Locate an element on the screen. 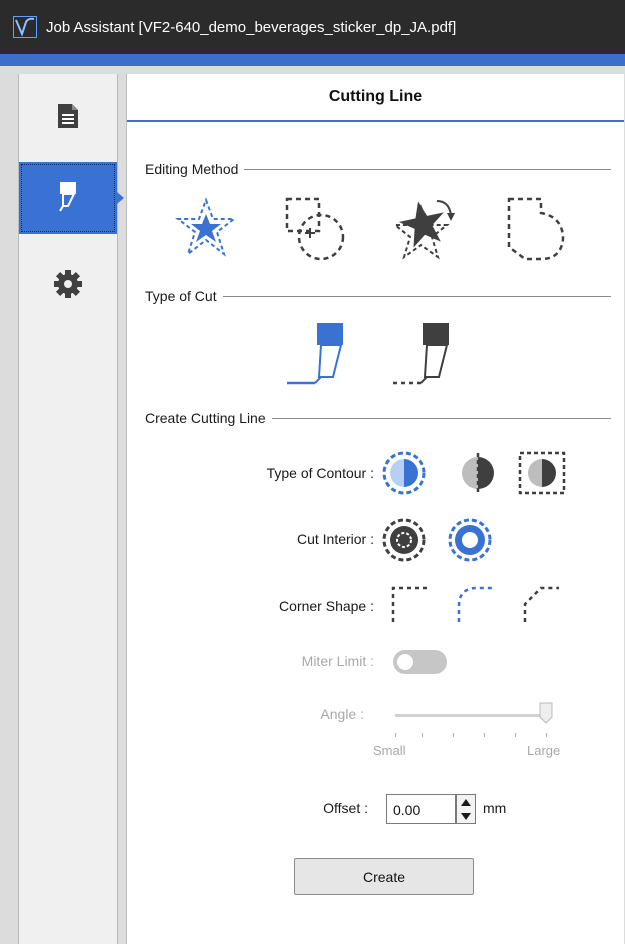  contour-outer-icon is located at coordinates (404, 475).